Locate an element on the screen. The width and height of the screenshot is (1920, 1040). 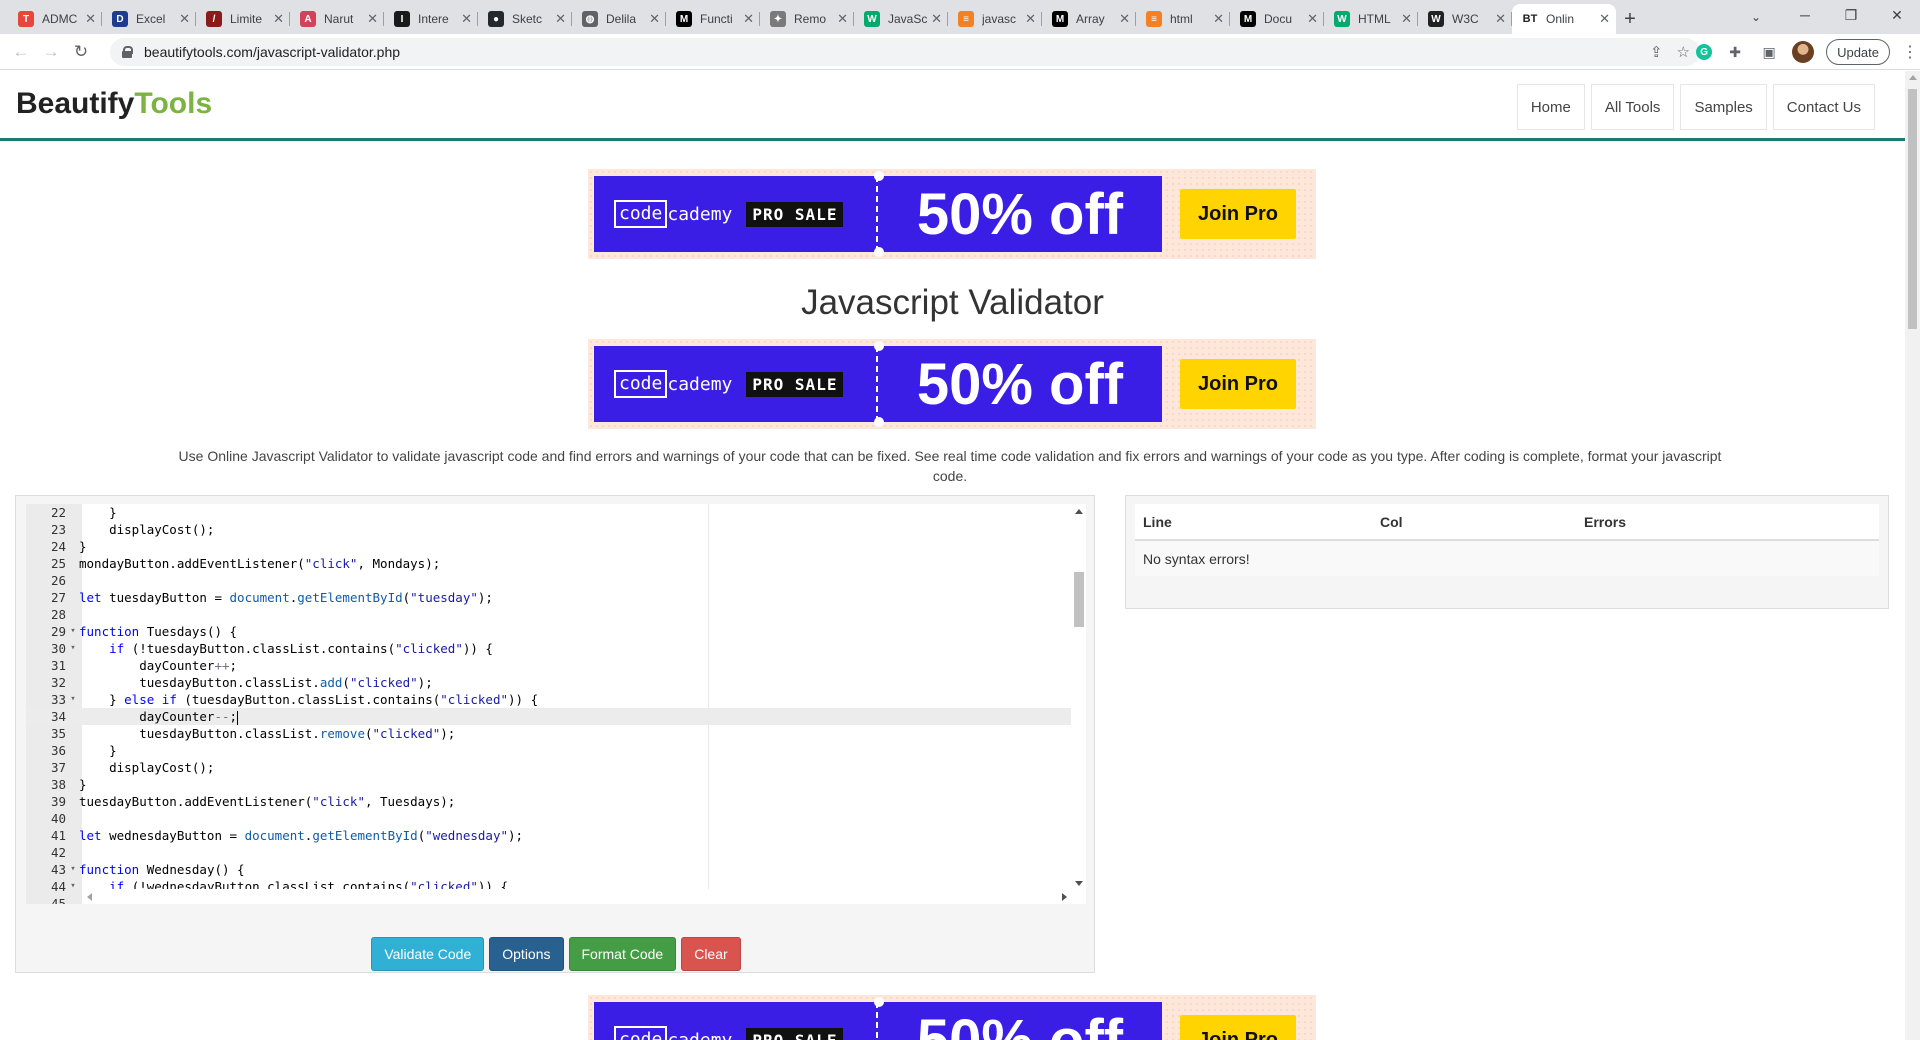
nav-all-tools: All Tools is located at coordinates (1632, 107).